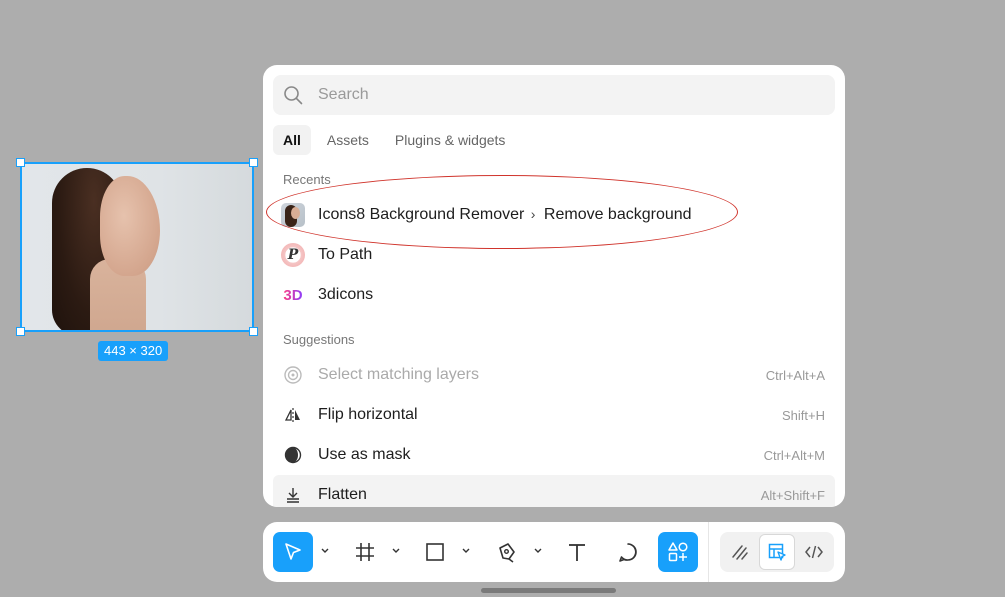 The image size is (1005, 597). I want to click on suggestion-use-as-mask: Use as mask Ctrl+Alt+M, so click(554, 455).